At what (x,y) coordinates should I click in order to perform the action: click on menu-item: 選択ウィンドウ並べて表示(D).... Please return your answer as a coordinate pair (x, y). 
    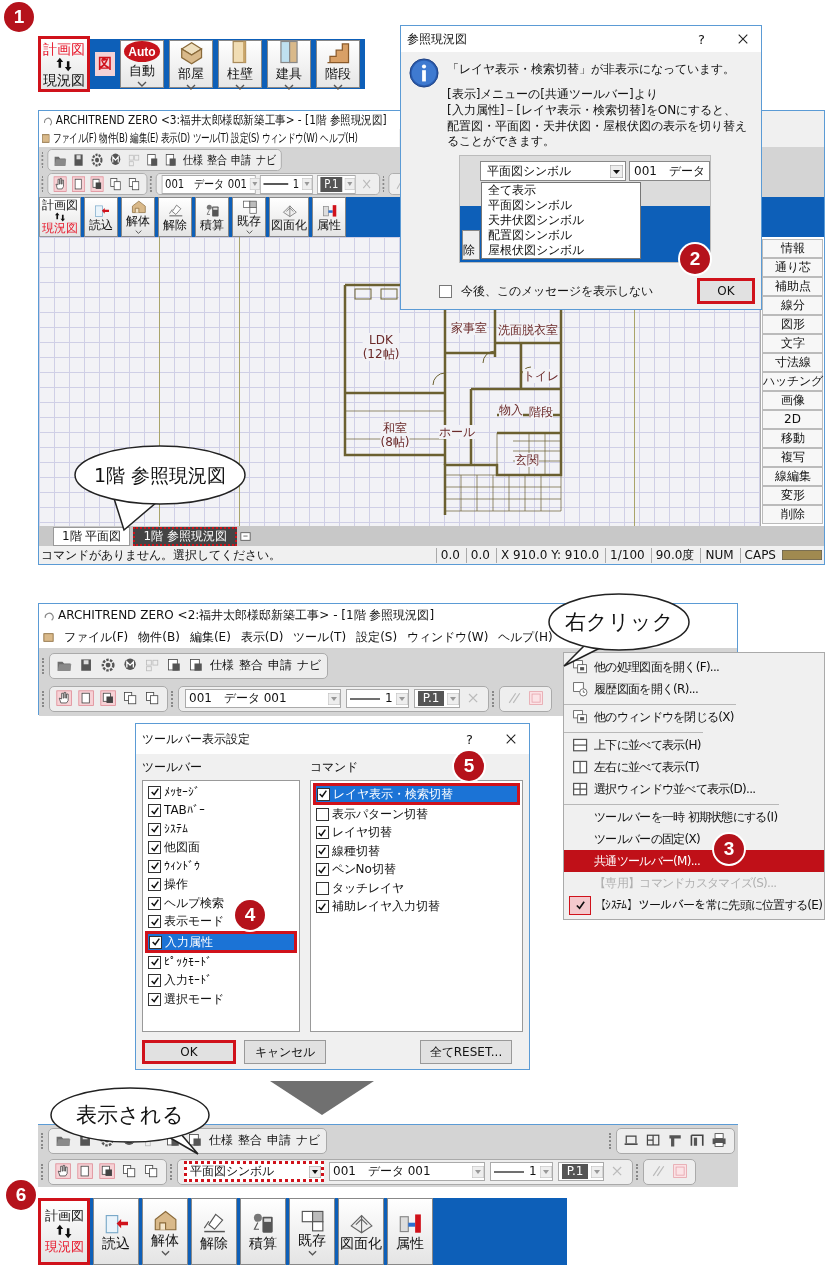
    Looking at the image, I should click on (661, 789).